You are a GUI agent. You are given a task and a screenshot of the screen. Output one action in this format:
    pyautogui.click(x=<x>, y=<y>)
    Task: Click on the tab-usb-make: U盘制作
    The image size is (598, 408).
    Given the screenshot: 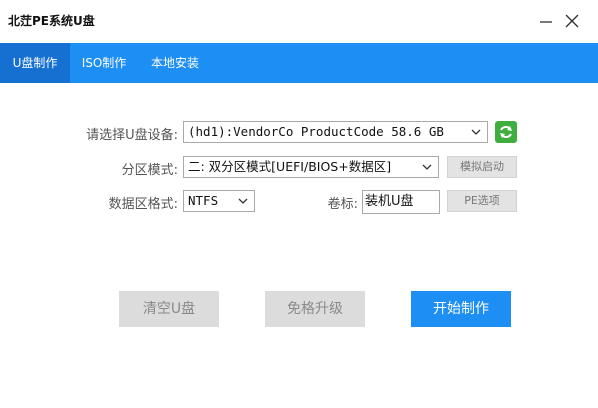 What is the action you would take?
    pyautogui.click(x=35, y=63)
    